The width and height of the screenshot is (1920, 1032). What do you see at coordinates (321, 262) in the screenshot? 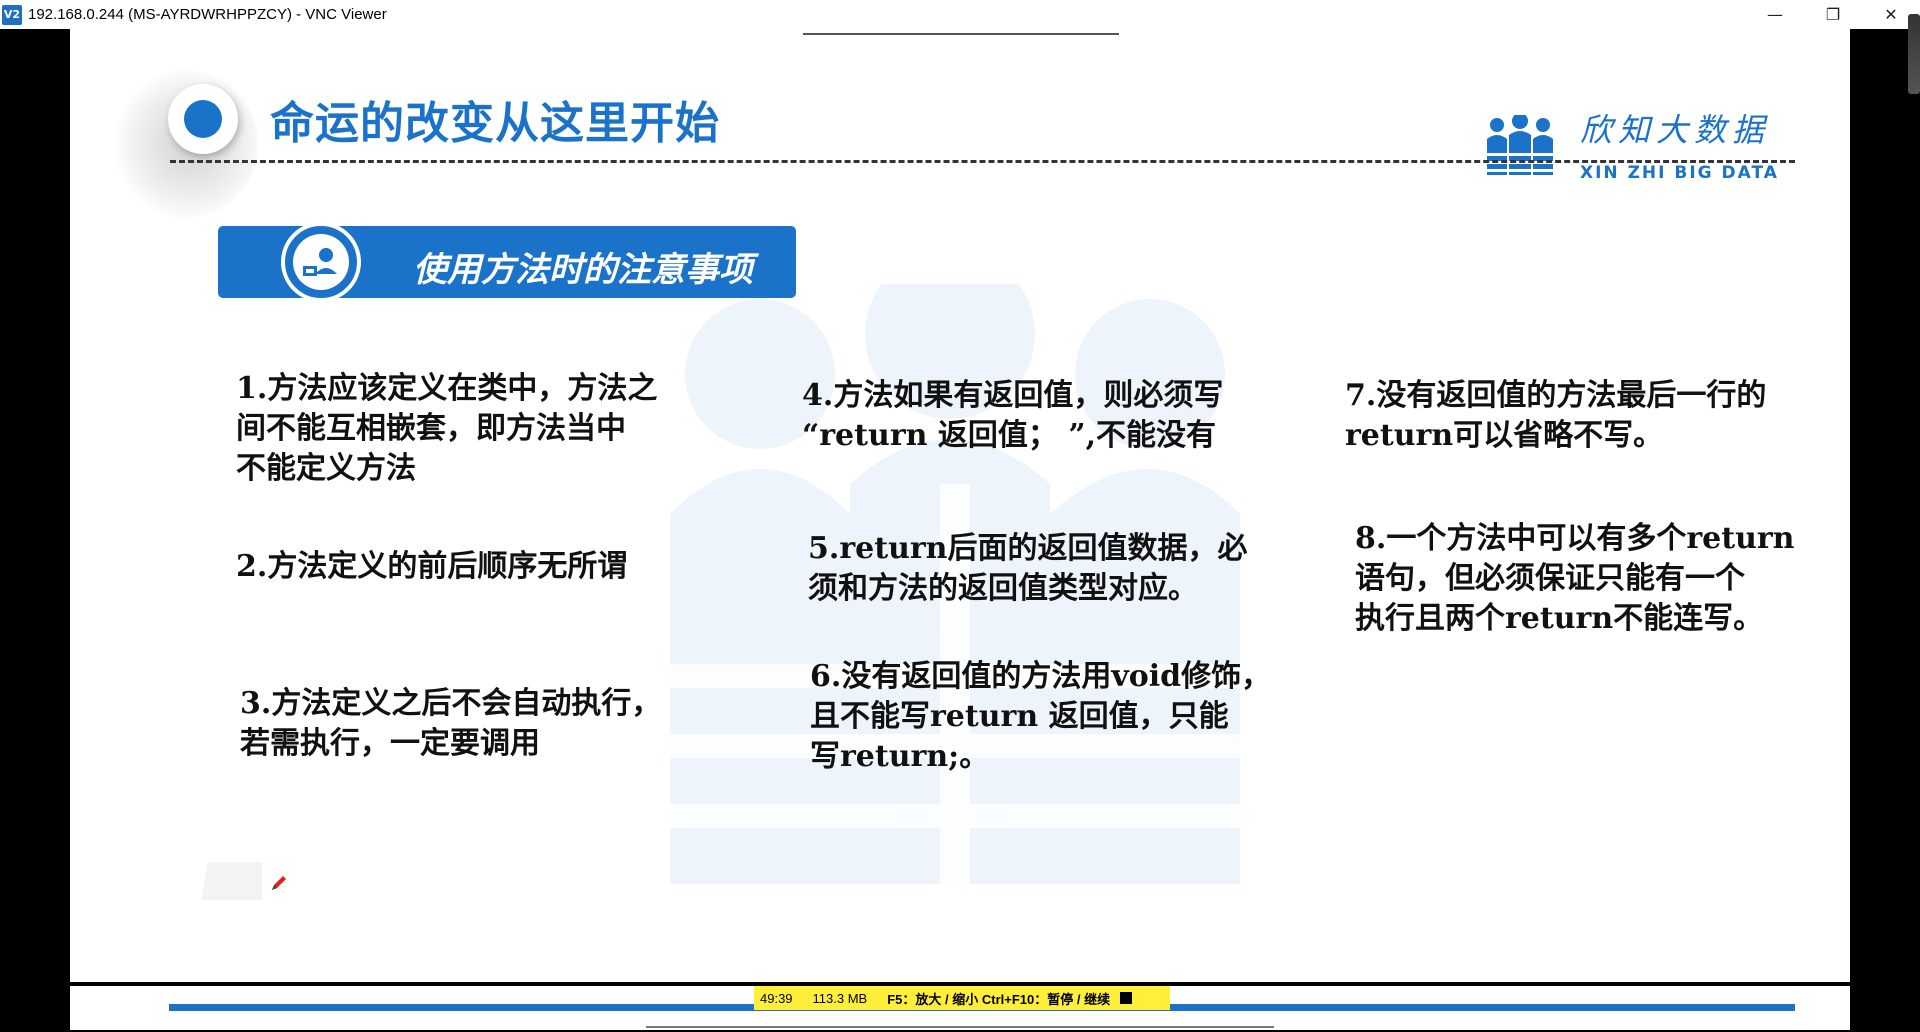
I see `user-computer-icon` at bounding box center [321, 262].